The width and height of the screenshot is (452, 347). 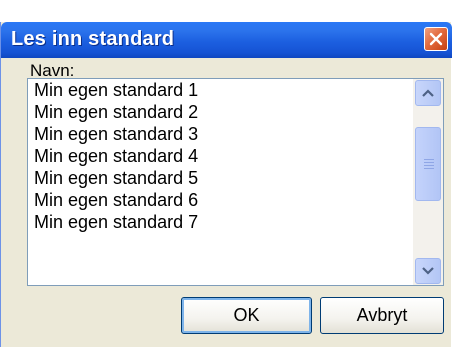 What do you see at coordinates (221, 178) in the screenshot?
I see `list-item: Min egen standard 5` at bounding box center [221, 178].